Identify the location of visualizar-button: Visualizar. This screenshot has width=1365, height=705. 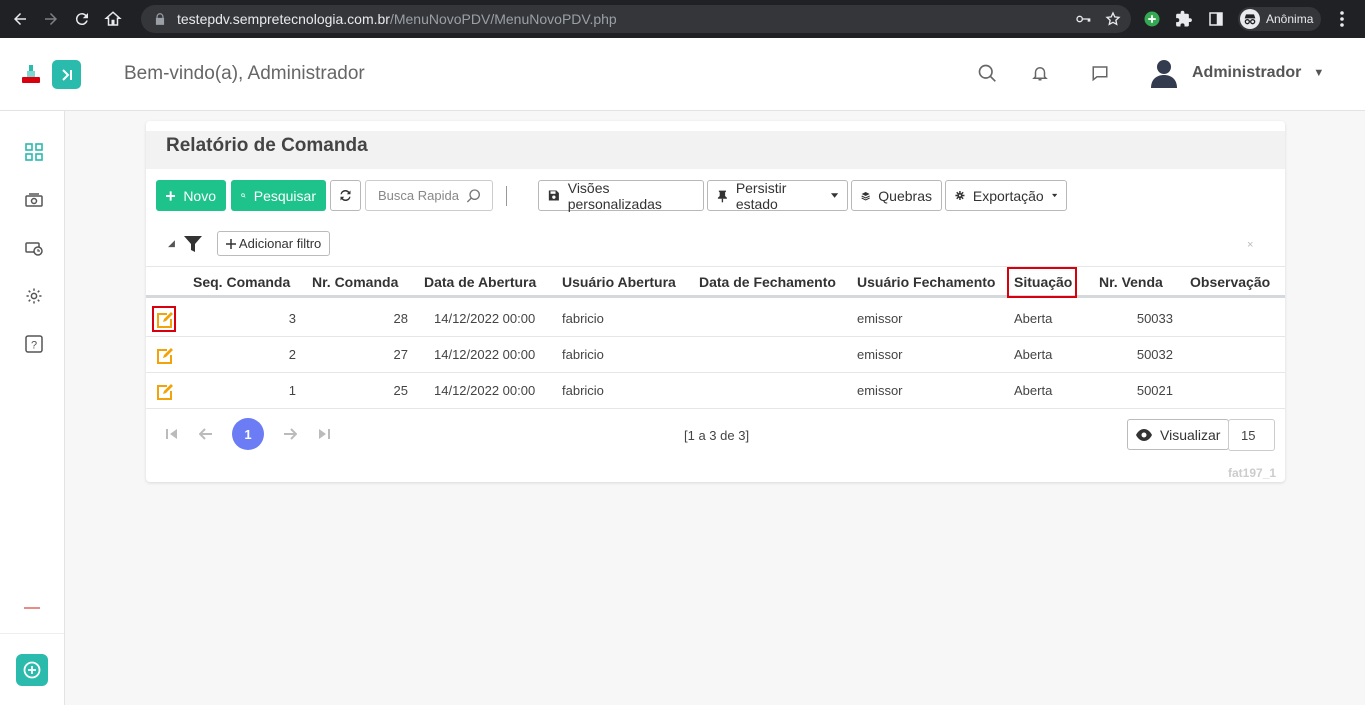
(1178, 434).